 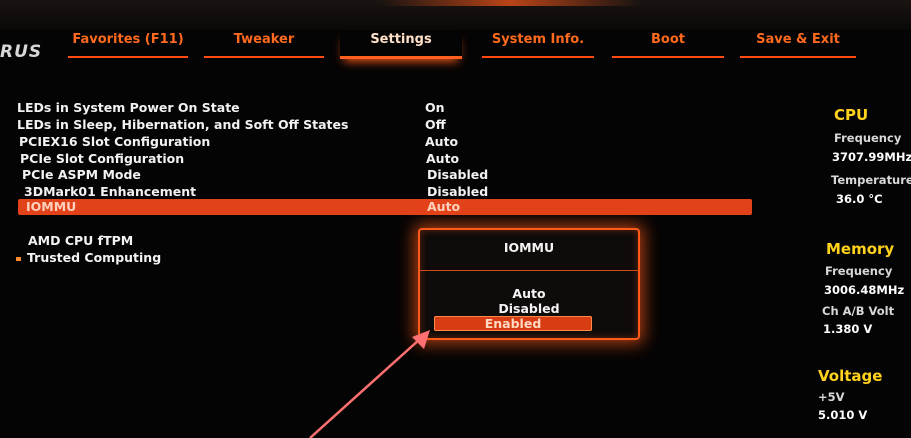 I want to click on cpu-temperature-label: Temperature, so click(x=871, y=180).